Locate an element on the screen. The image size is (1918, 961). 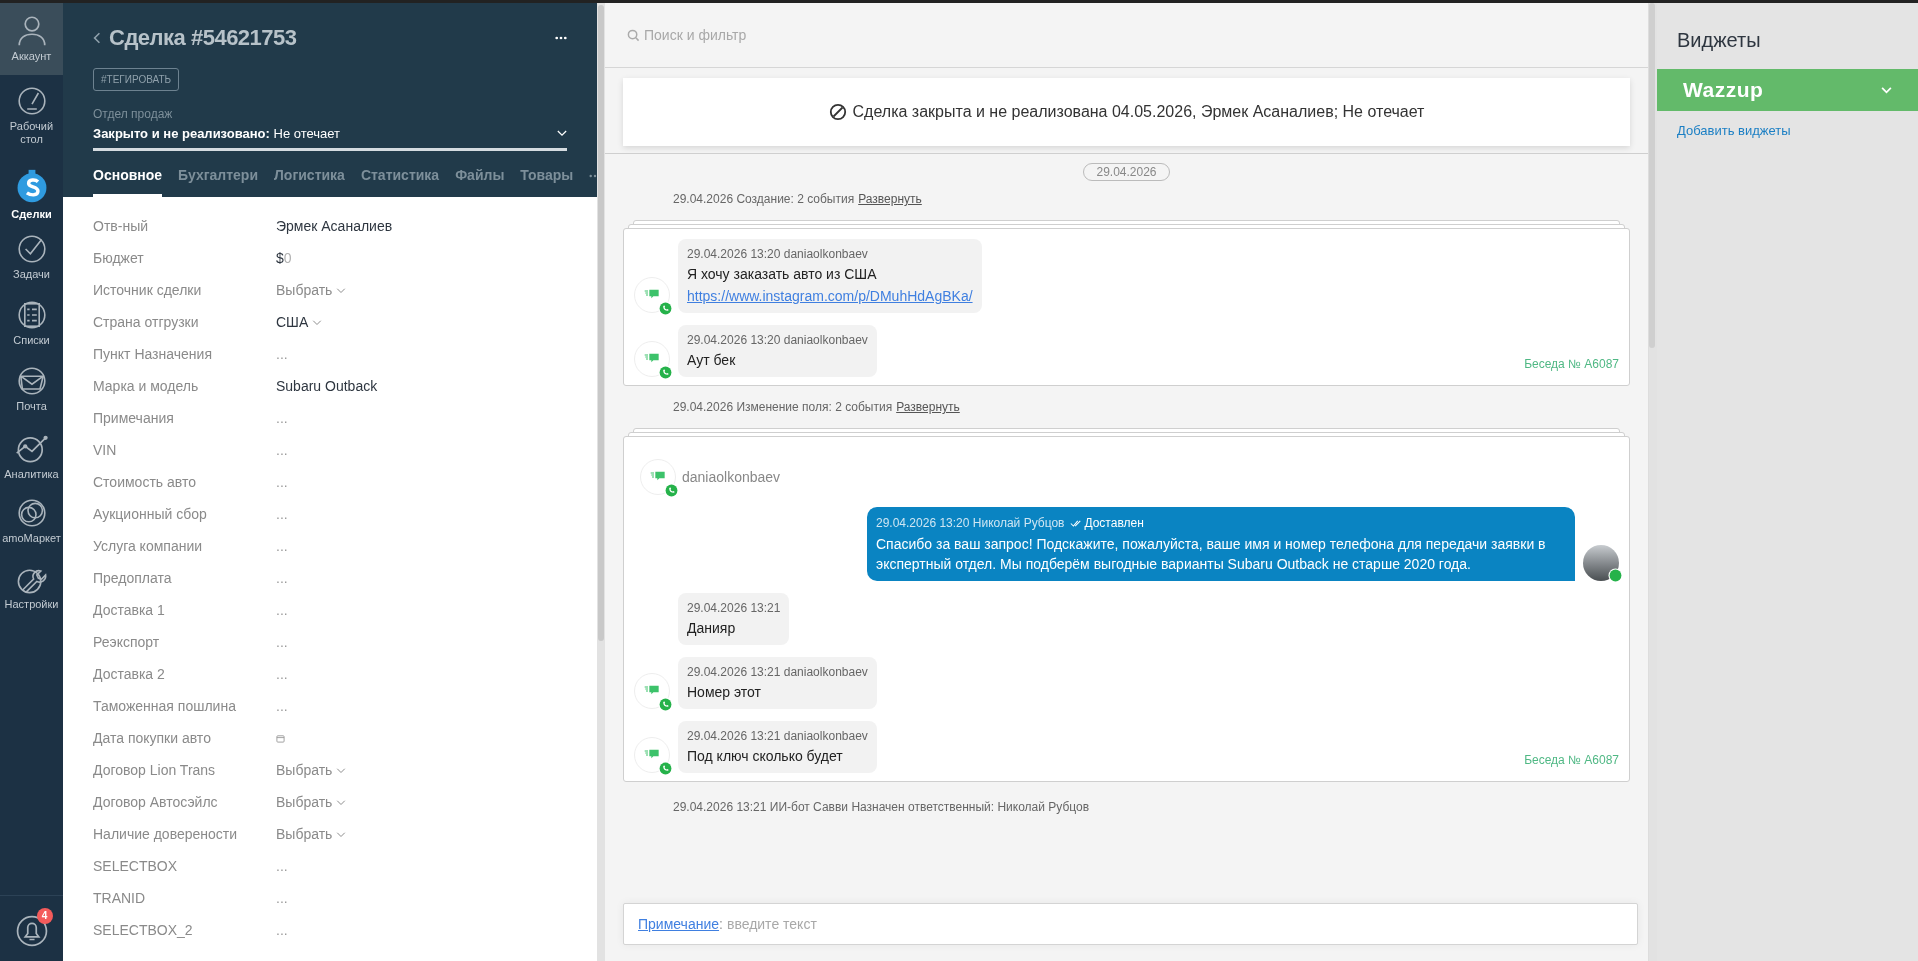
nav-item: Почта is located at coordinates (31, 388).